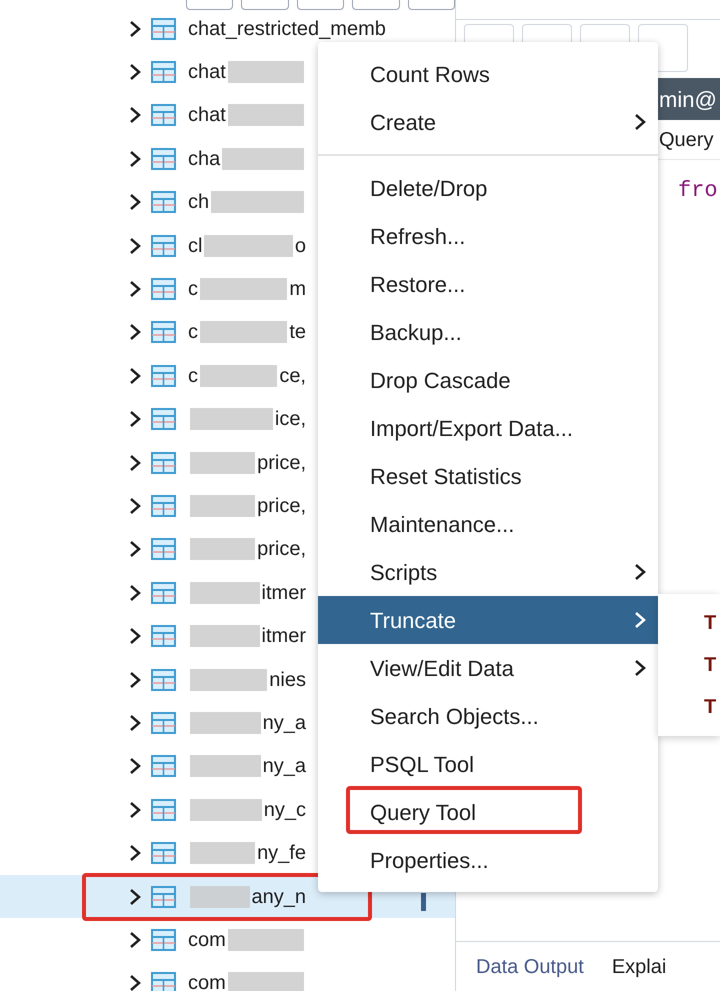 This screenshot has height=991, width=720. Describe the element at coordinates (285, 809) in the screenshot. I see `table-name: ny_c` at that location.